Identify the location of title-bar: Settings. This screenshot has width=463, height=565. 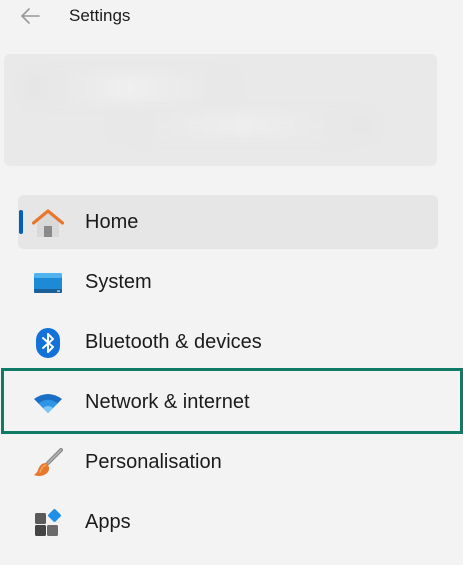
(231, 18).